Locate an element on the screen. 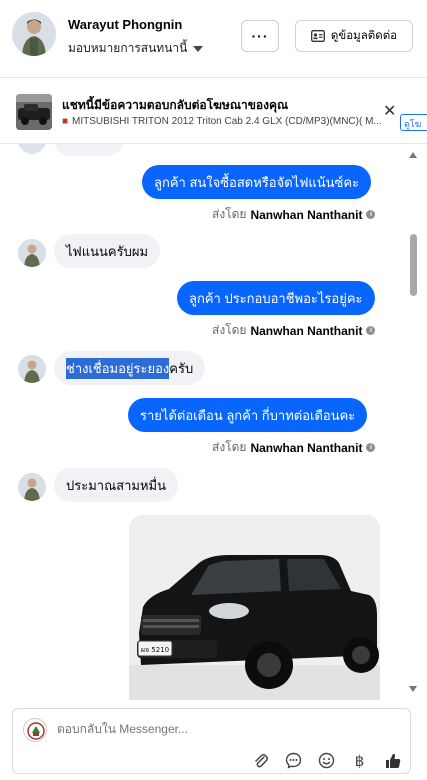  car-photo-attachment: ผจ 5210 is located at coordinates (254, 607).